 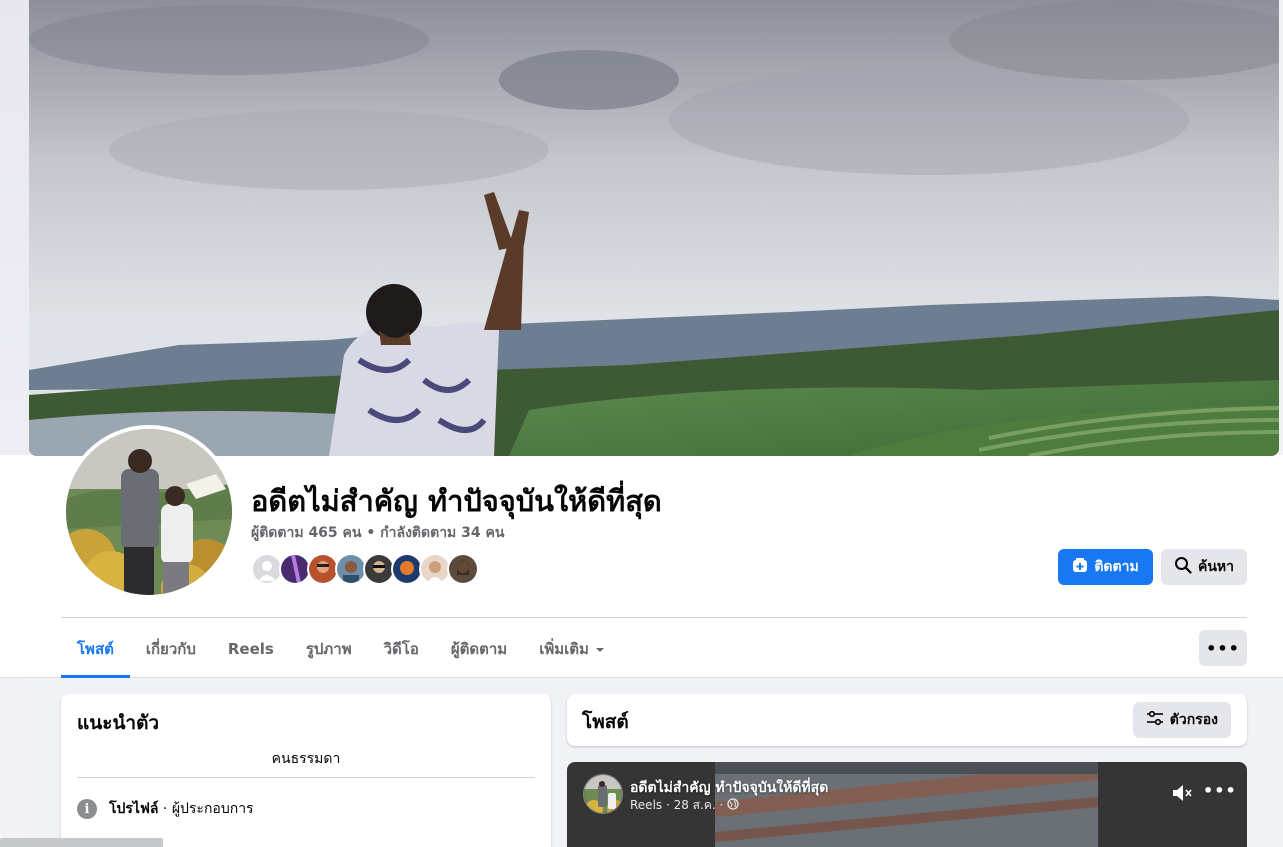 I want to click on intro-bio: คนธรรมดา, so click(x=306, y=759).